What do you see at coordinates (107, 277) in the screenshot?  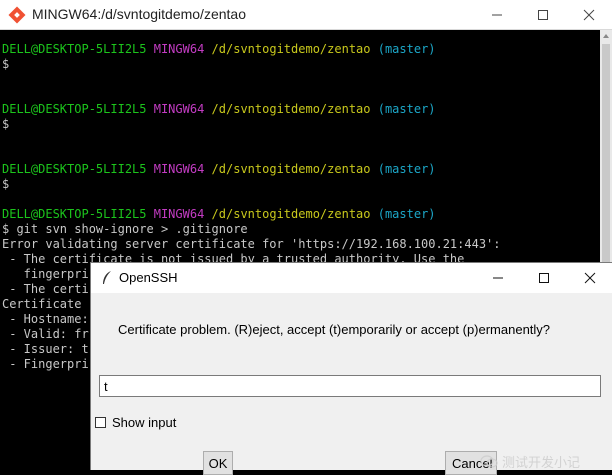 I see `feather-icon` at bounding box center [107, 277].